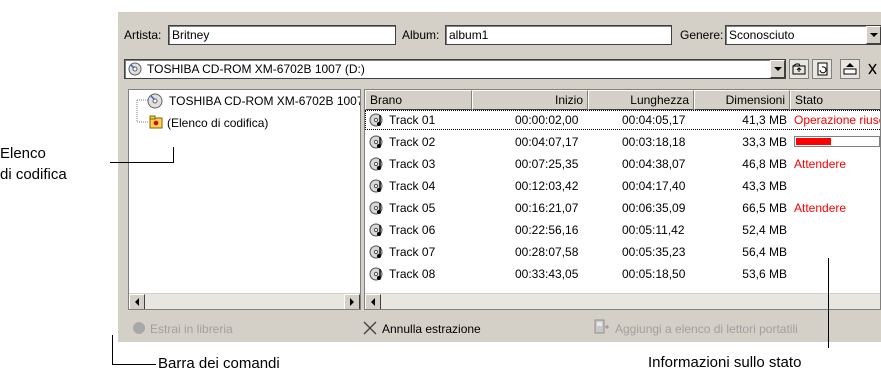 The width and height of the screenshot is (881, 379). Describe the element at coordinates (412, 274) in the screenshot. I see `track-name: Track 08` at that location.